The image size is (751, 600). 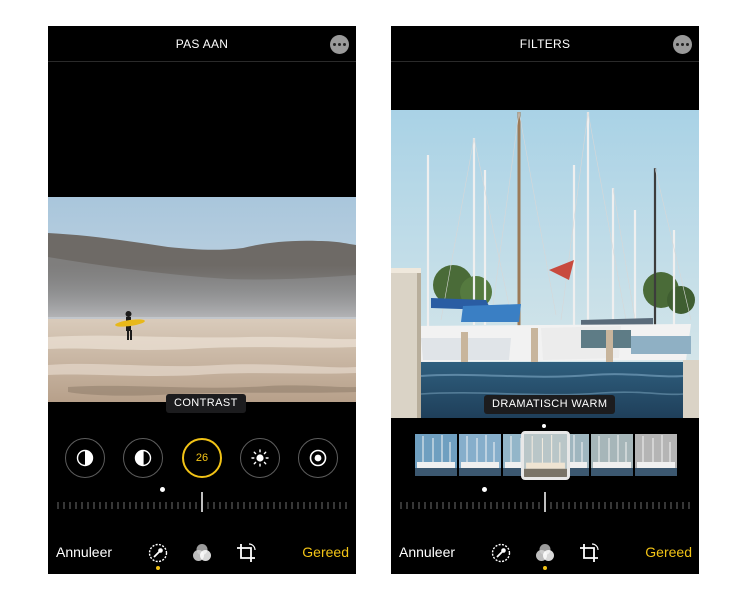 I want to click on contrast-value: 26, so click(x=202, y=458).